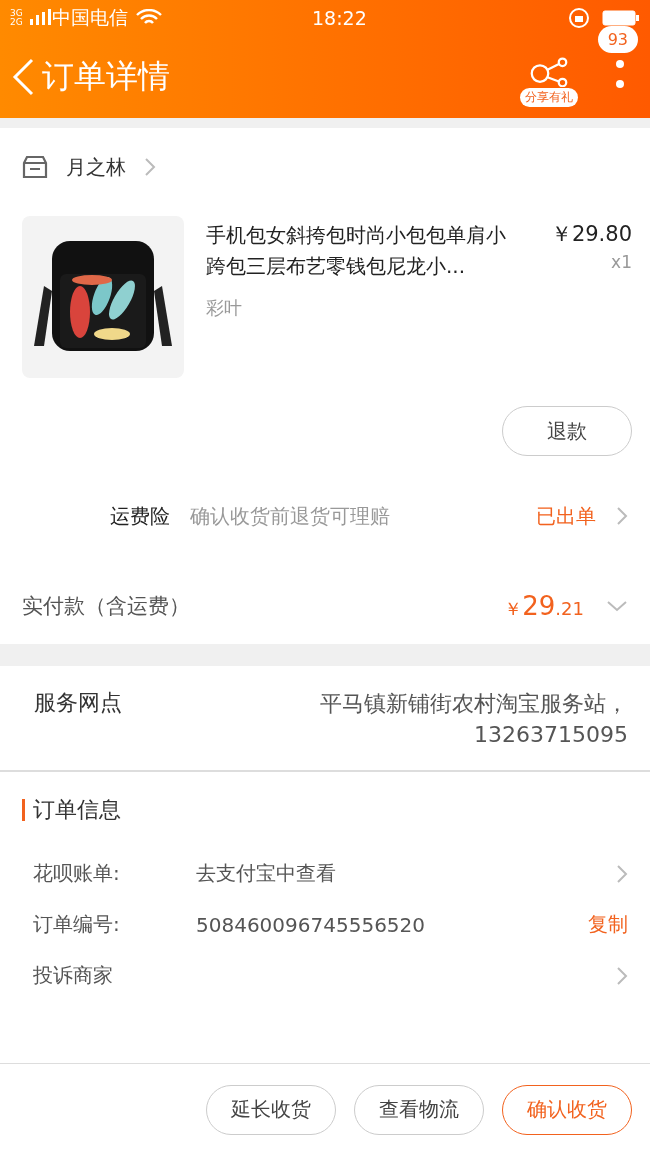  What do you see at coordinates (73, 975) in the screenshot?
I see `info-label: 投诉商家` at bounding box center [73, 975].